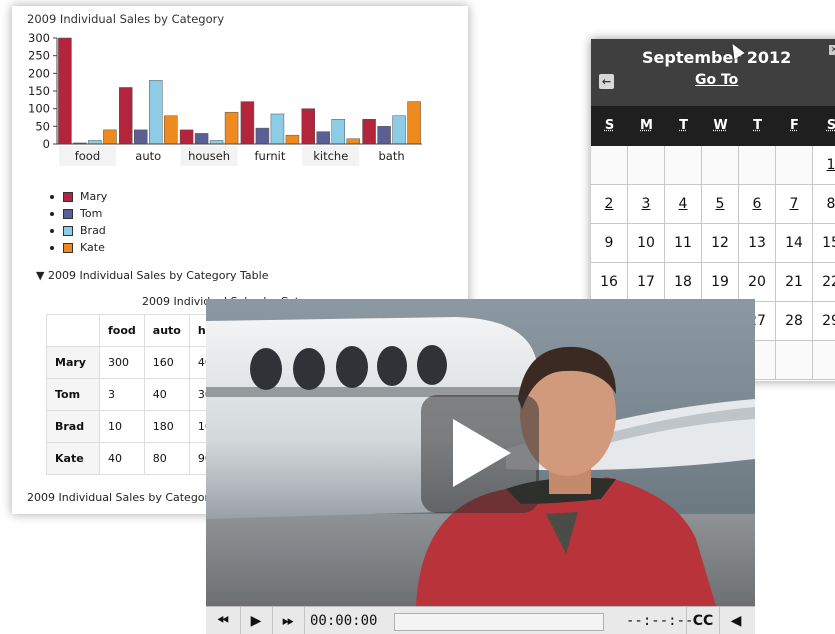 The height and width of the screenshot is (634, 835). Describe the element at coordinates (794, 243) in the screenshot. I see `calendar-day: 14` at that location.